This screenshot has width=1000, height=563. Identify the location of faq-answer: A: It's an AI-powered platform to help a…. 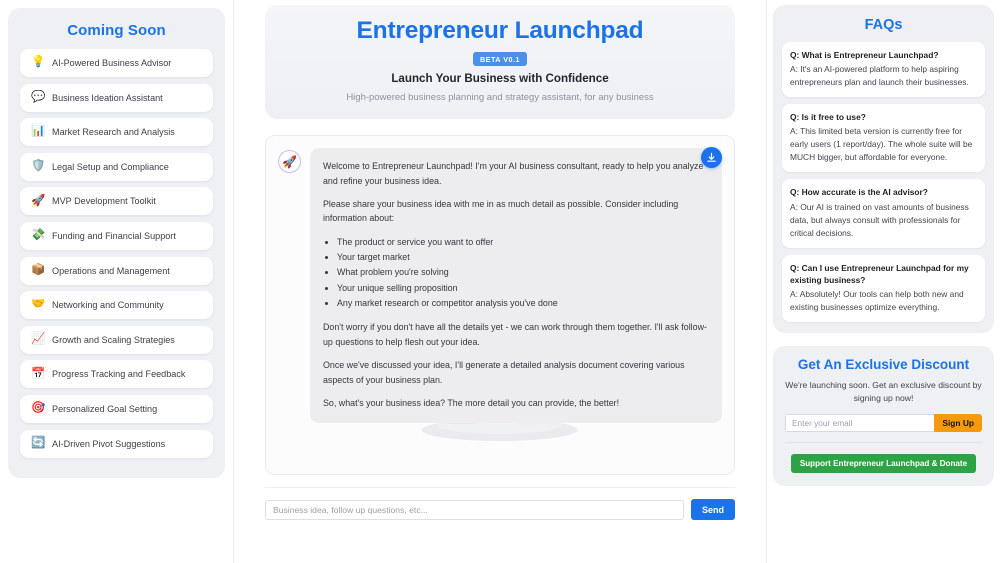
(879, 76).